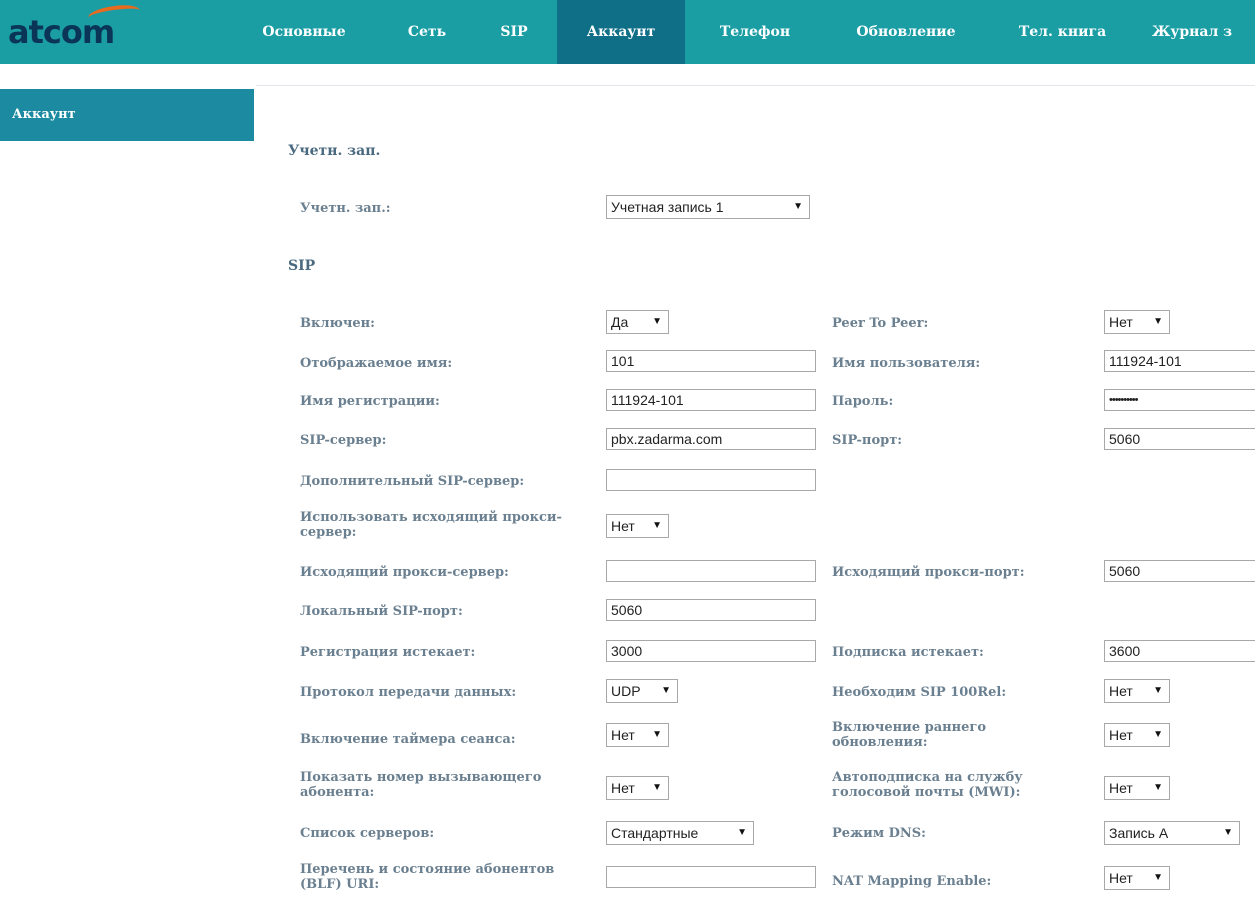  Describe the element at coordinates (1121, 788) in the screenshot. I see `mwi-value: Нет` at that location.